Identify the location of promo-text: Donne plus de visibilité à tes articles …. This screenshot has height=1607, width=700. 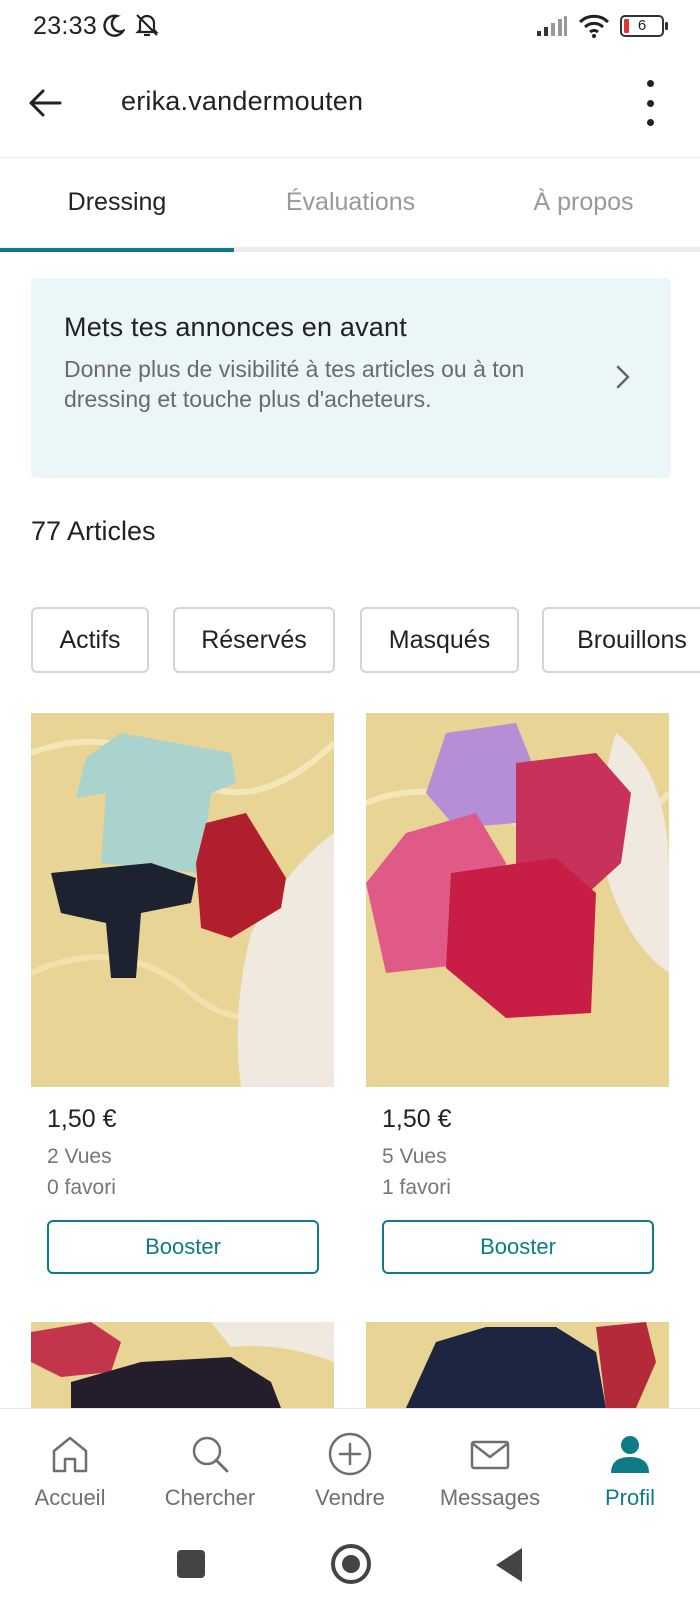
(294, 384).